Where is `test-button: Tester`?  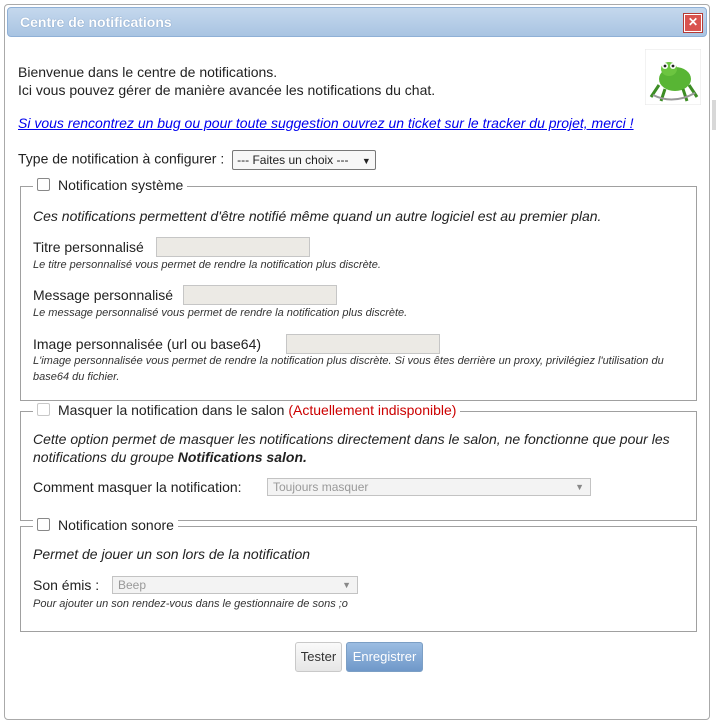 test-button: Tester is located at coordinates (318, 657).